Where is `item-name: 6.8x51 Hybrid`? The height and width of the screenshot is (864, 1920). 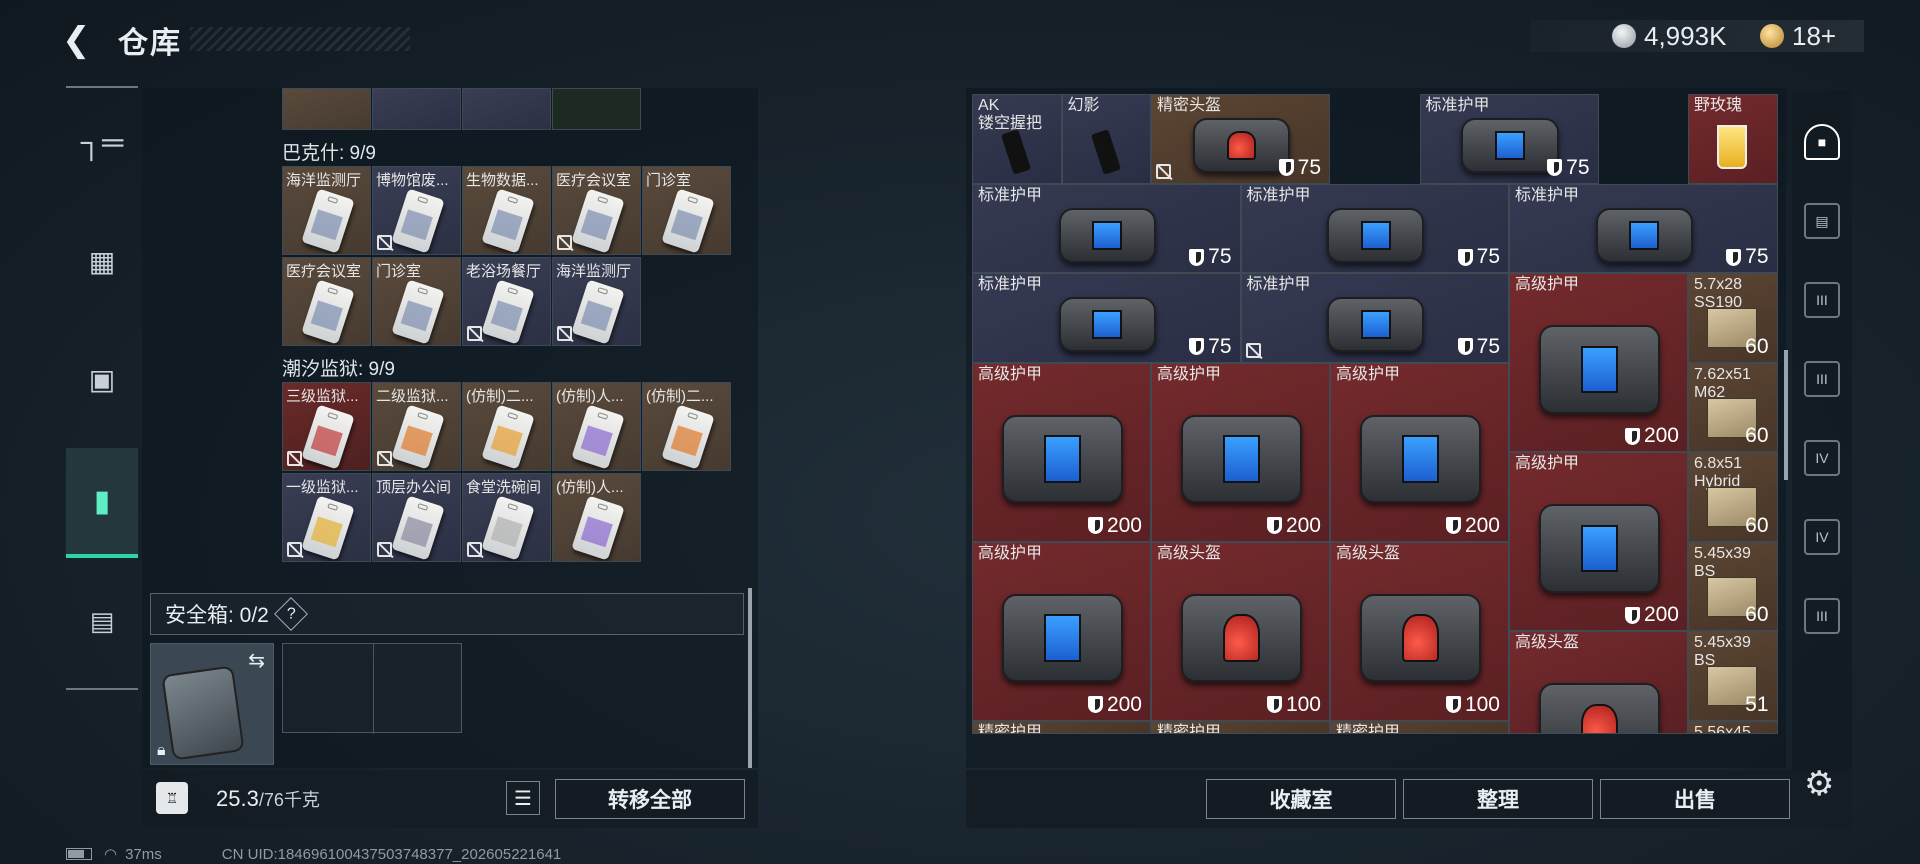 item-name: 6.8x51 Hybrid is located at coordinates (1718, 472).